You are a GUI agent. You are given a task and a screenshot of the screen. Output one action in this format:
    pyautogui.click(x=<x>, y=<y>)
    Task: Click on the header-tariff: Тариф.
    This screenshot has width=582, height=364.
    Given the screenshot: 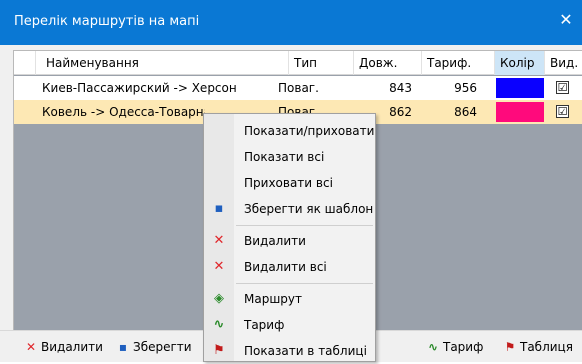 What is the action you would take?
    pyautogui.click(x=458, y=63)
    